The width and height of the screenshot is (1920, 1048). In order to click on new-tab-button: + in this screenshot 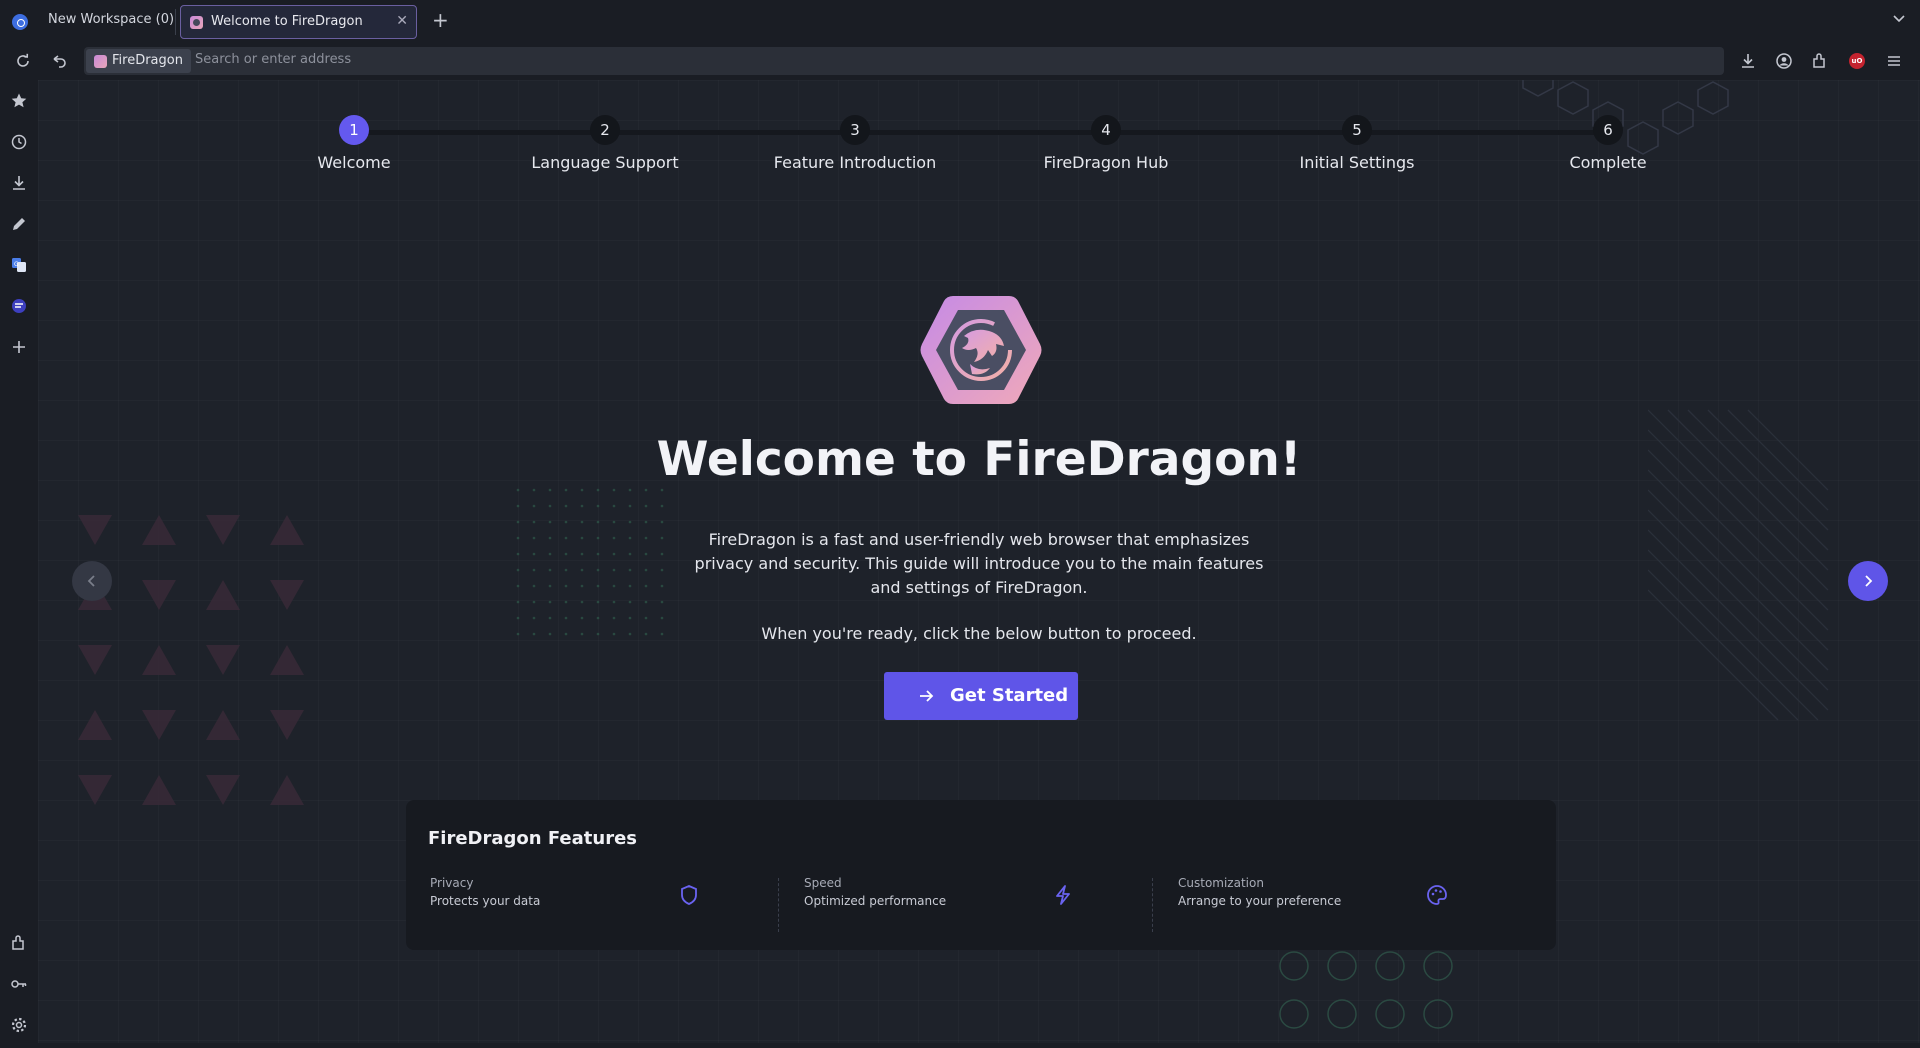, I will do `click(440, 20)`.